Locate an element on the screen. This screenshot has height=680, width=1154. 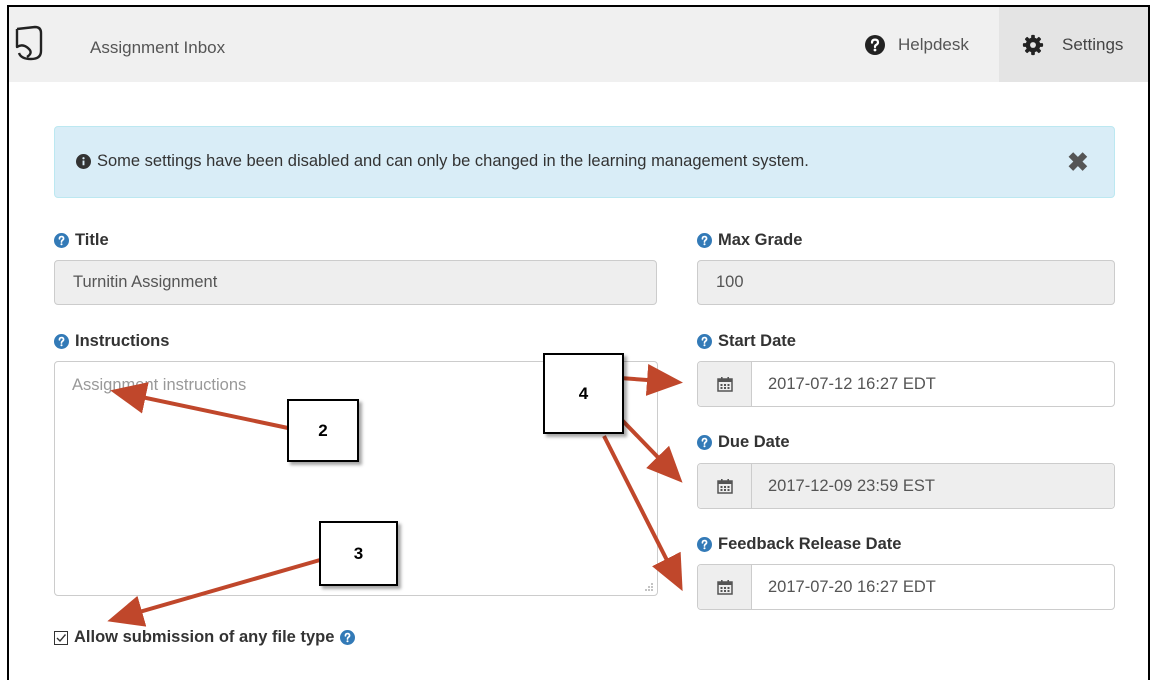
due-date-label: Due Date is located at coordinates (743, 442).